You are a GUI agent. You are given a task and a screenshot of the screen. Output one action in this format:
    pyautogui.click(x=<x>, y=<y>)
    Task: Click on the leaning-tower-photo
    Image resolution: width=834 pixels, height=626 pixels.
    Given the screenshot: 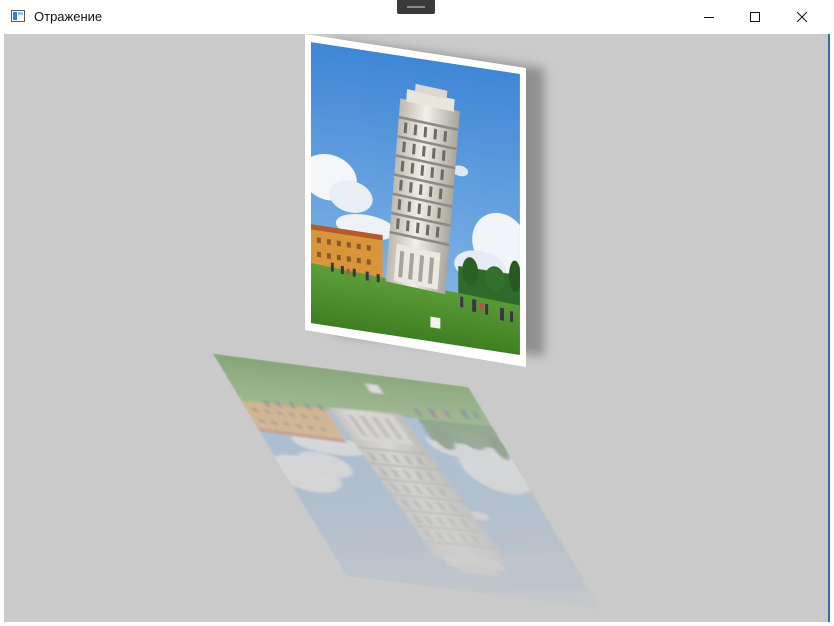 What is the action you would take?
    pyautogui.click(x=415, y=199)
    